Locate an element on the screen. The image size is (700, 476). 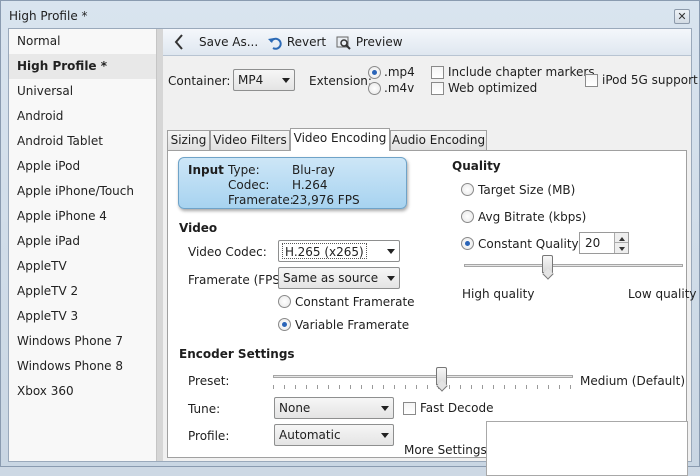
preset-item-apple-ipad: Apple iPad is located at coordinates (82, 241).